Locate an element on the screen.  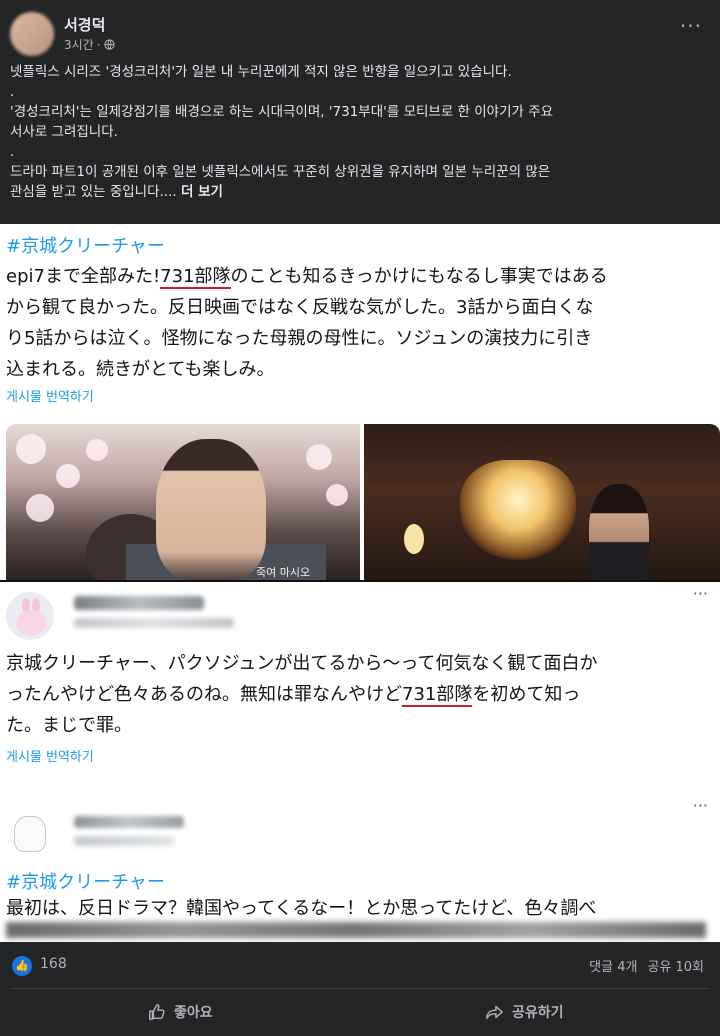
share-arrow-icon is located at coordinates (494, 1012).